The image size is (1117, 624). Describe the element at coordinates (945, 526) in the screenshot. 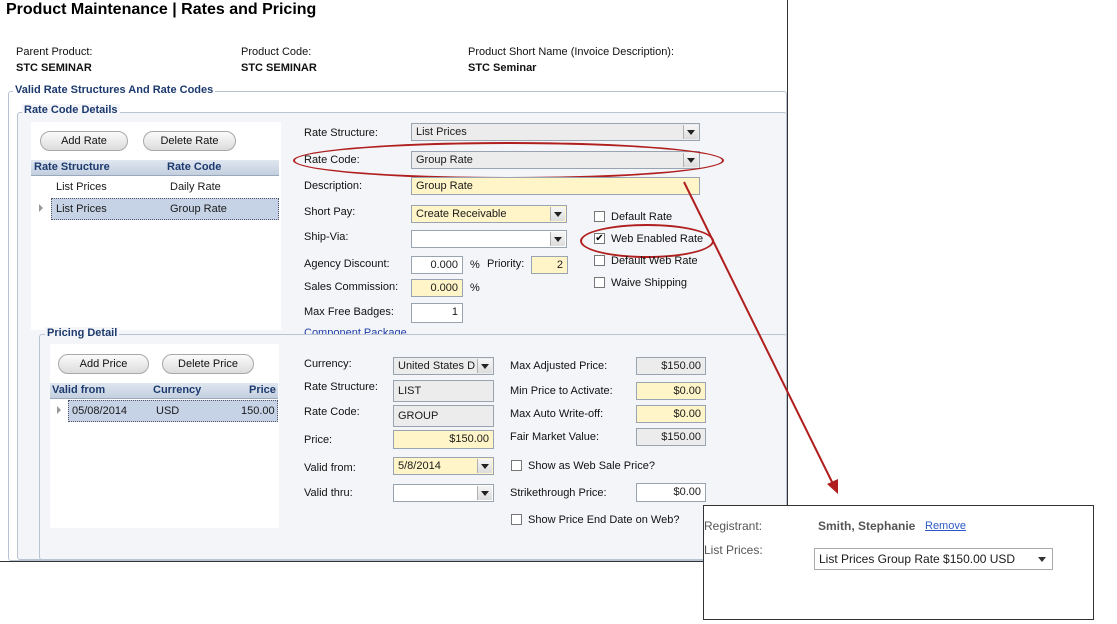

I see `remove-link: Remove` at that location.